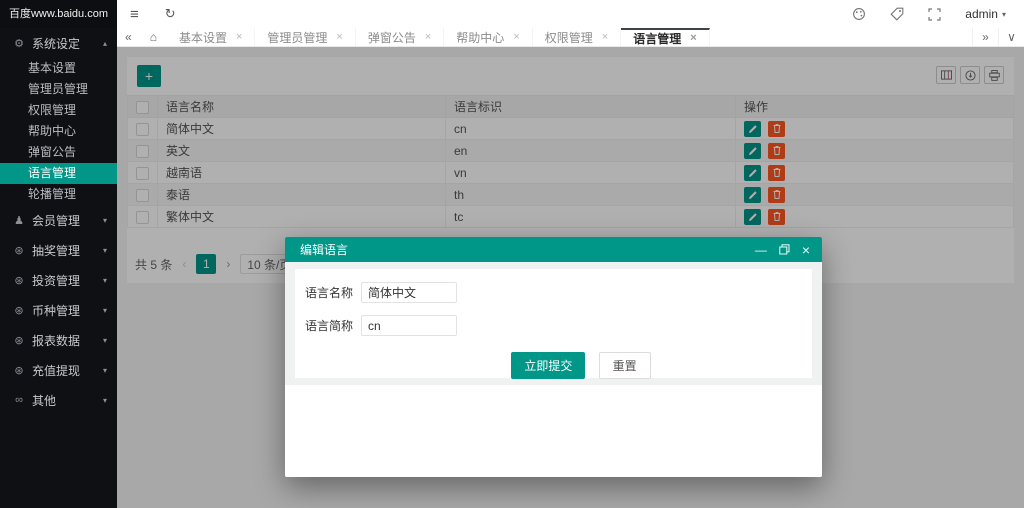  I want to click on home-tab-icon: ⌂, so click(153, 37).